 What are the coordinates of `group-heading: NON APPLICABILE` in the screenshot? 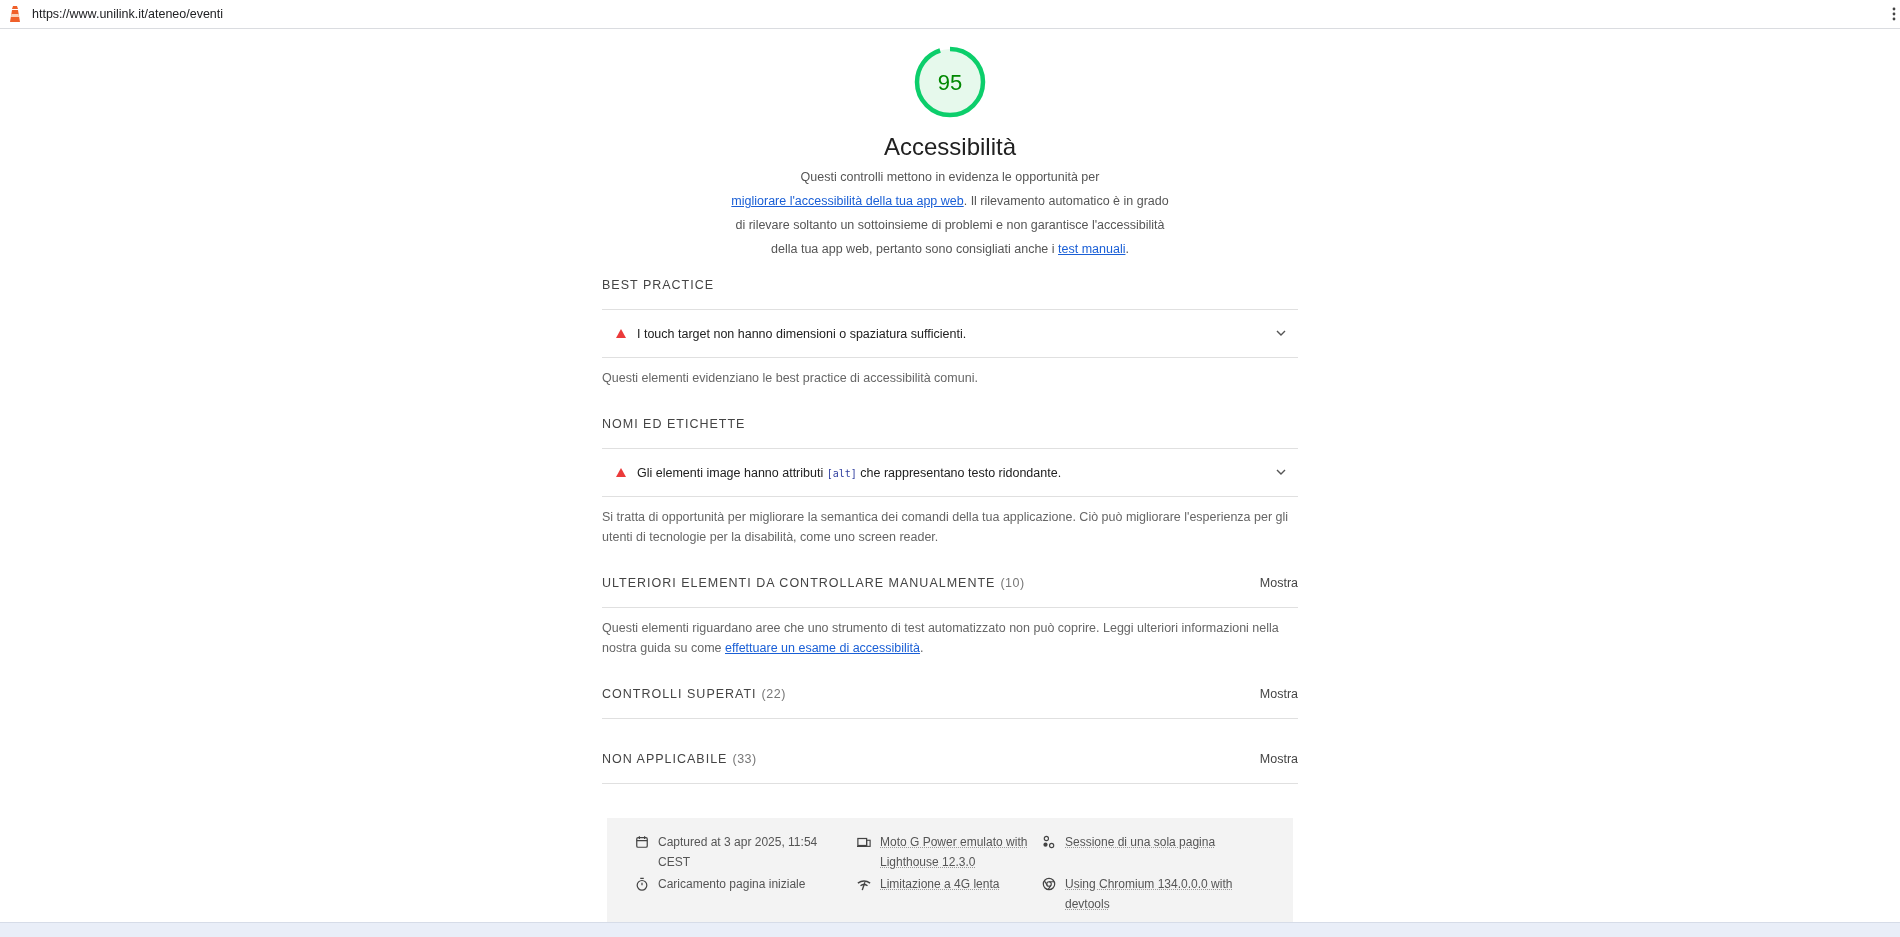 It's located at (665, 759).